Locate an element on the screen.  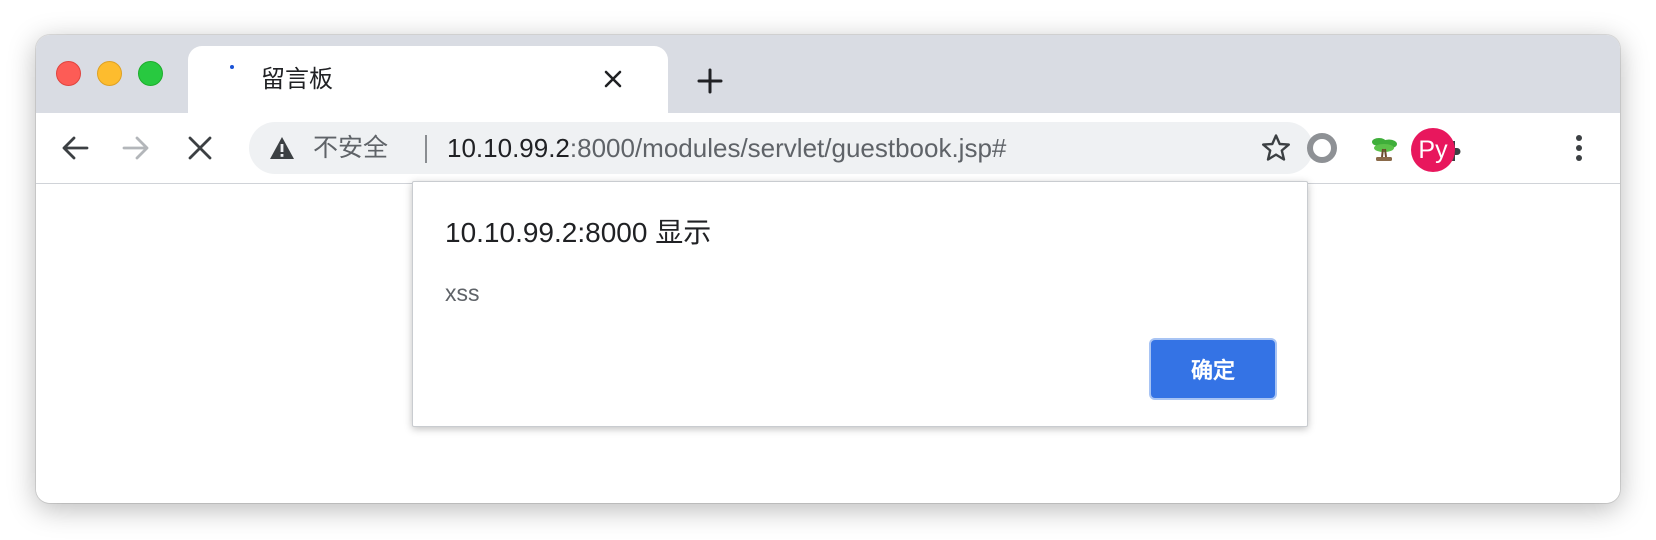
ring-extension-icon is located at coordinates (1322, 148).